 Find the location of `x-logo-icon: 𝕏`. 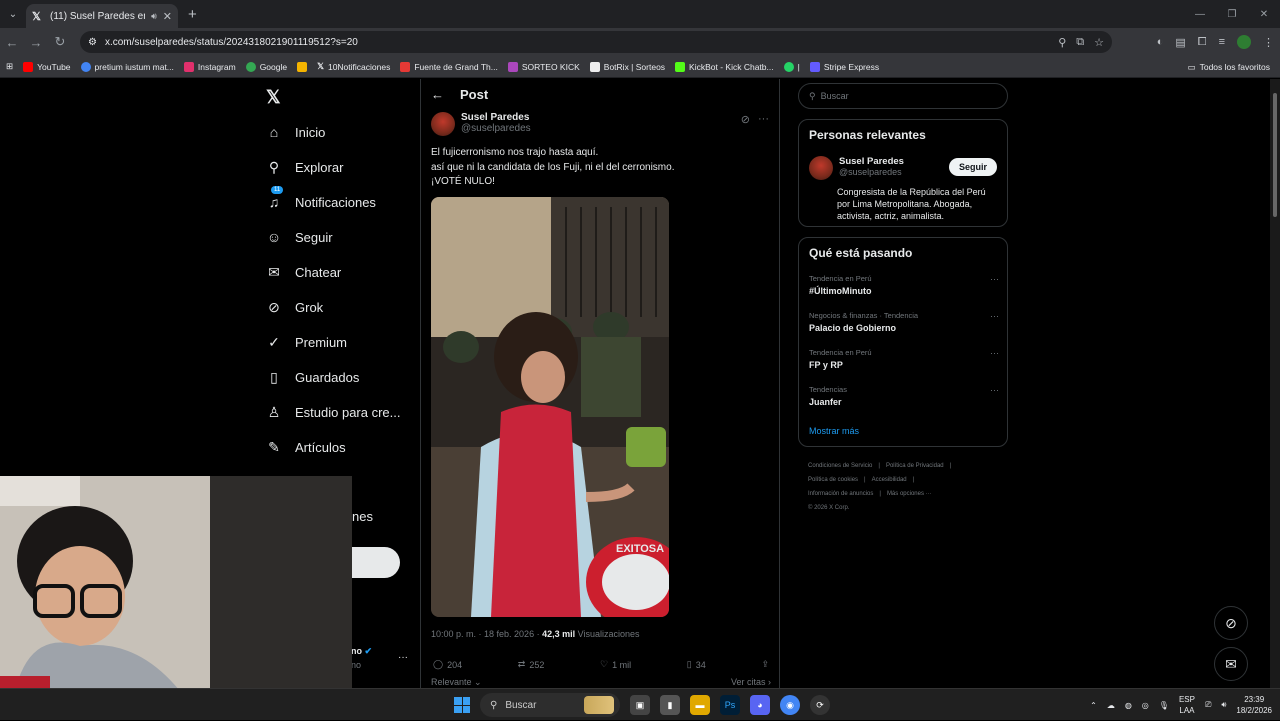

x-logo-icon: 𝕏 is located at coordinates (273, 97).